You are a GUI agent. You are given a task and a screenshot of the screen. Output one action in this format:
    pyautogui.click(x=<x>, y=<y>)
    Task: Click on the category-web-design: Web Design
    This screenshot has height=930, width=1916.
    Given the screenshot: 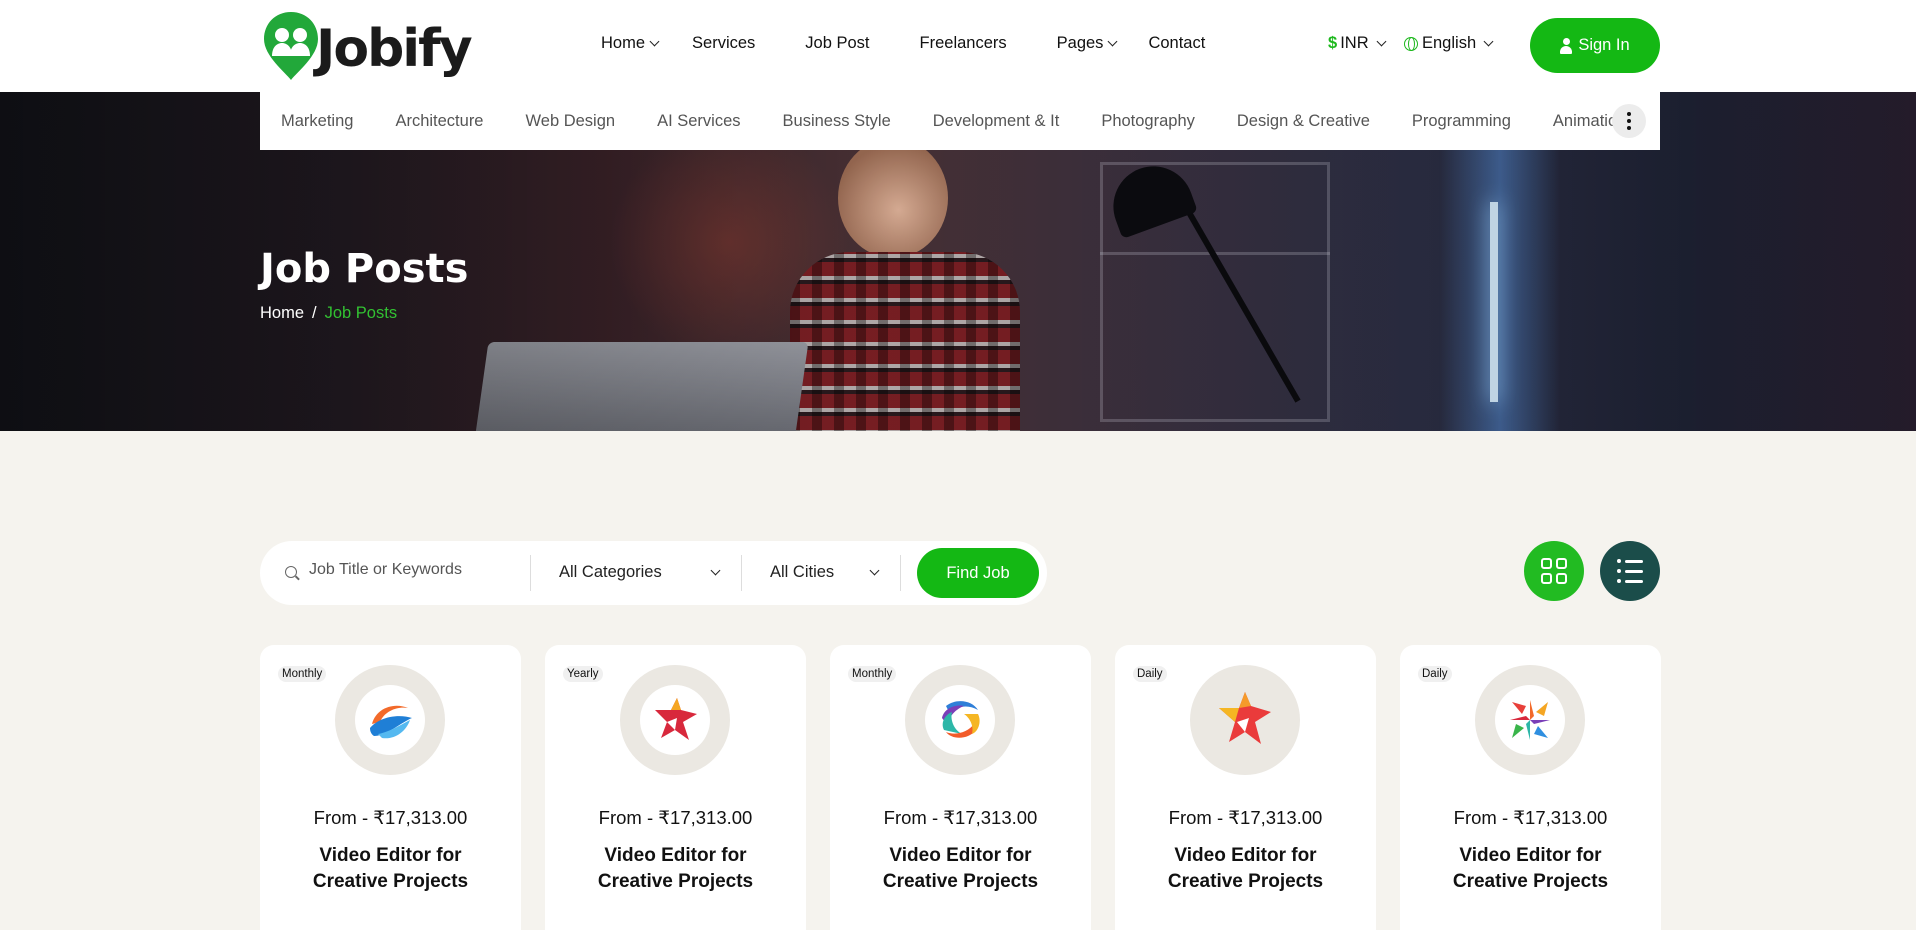 What is the action you would take?
    pyautogui.click(x=571, y=121)
    